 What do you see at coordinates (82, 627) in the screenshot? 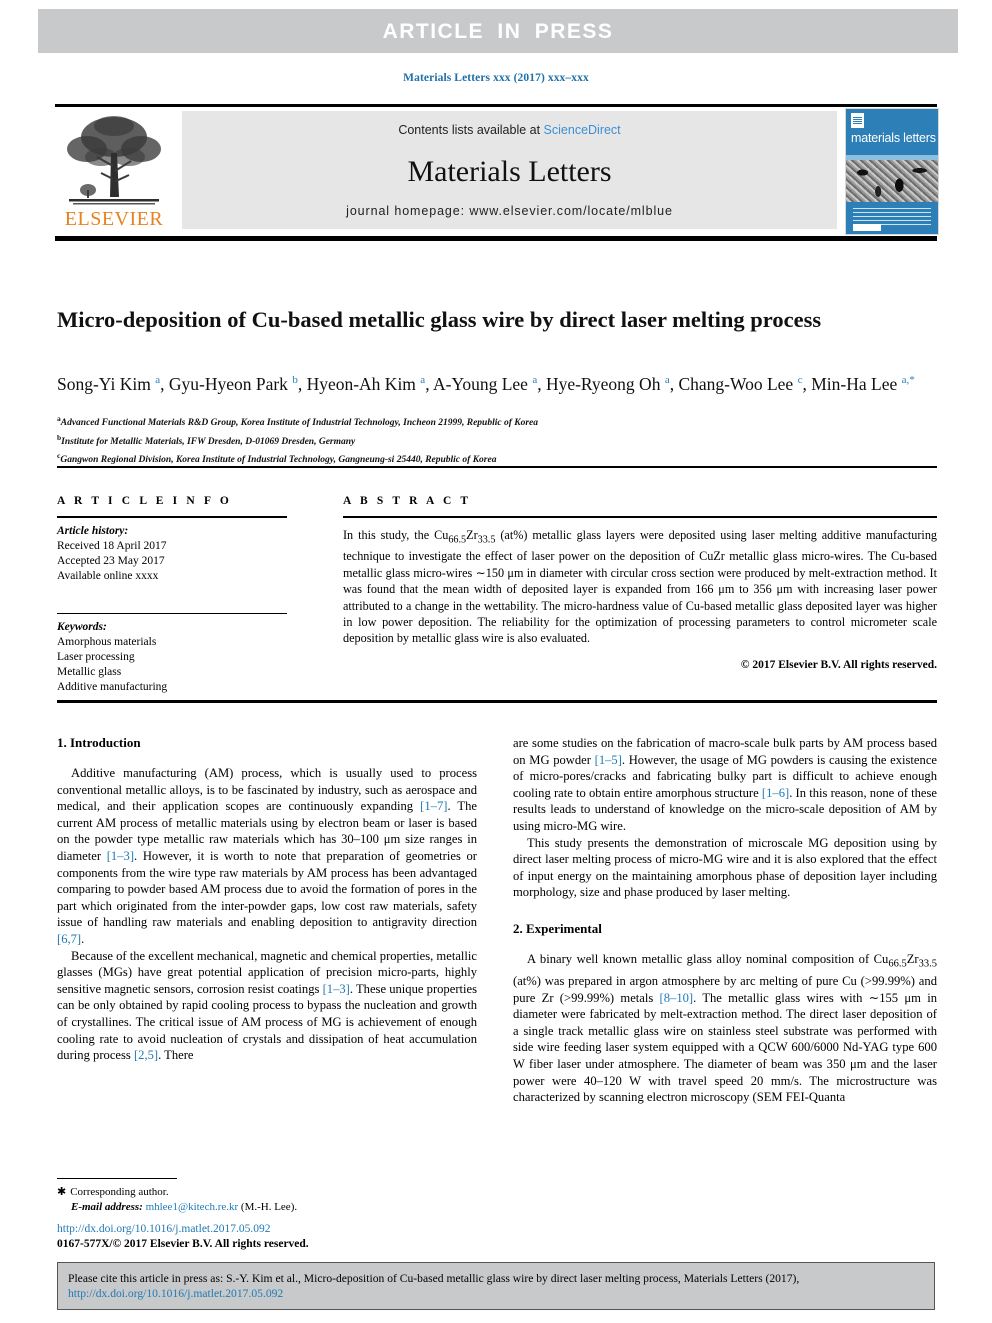
I see `keywords-label: Keywords:` at bounding box center [82, 627].